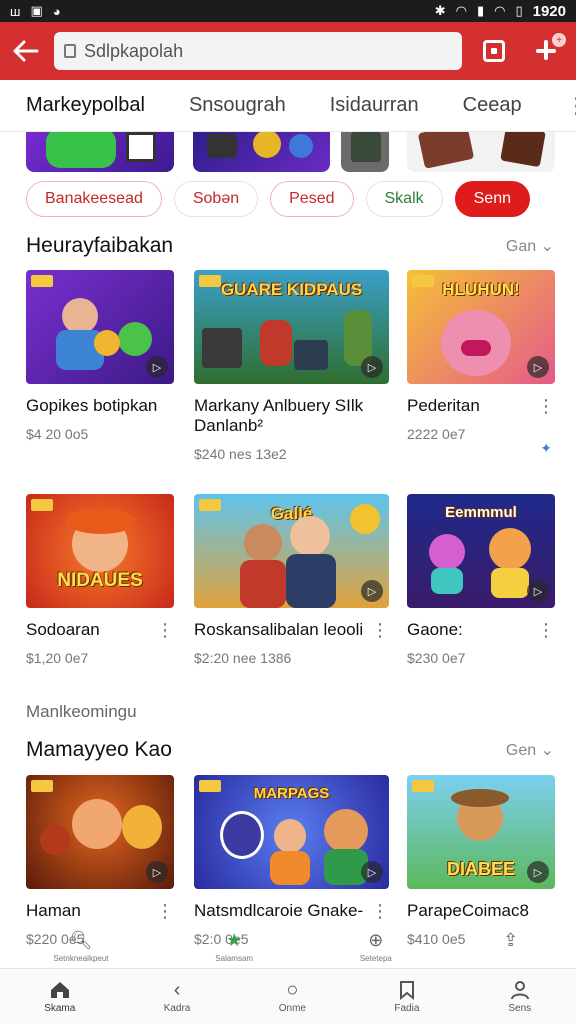 Image resolution: width=576 pixels, height=1024 pixels. I want to click on back-icon: ‹, so click(177, 989).